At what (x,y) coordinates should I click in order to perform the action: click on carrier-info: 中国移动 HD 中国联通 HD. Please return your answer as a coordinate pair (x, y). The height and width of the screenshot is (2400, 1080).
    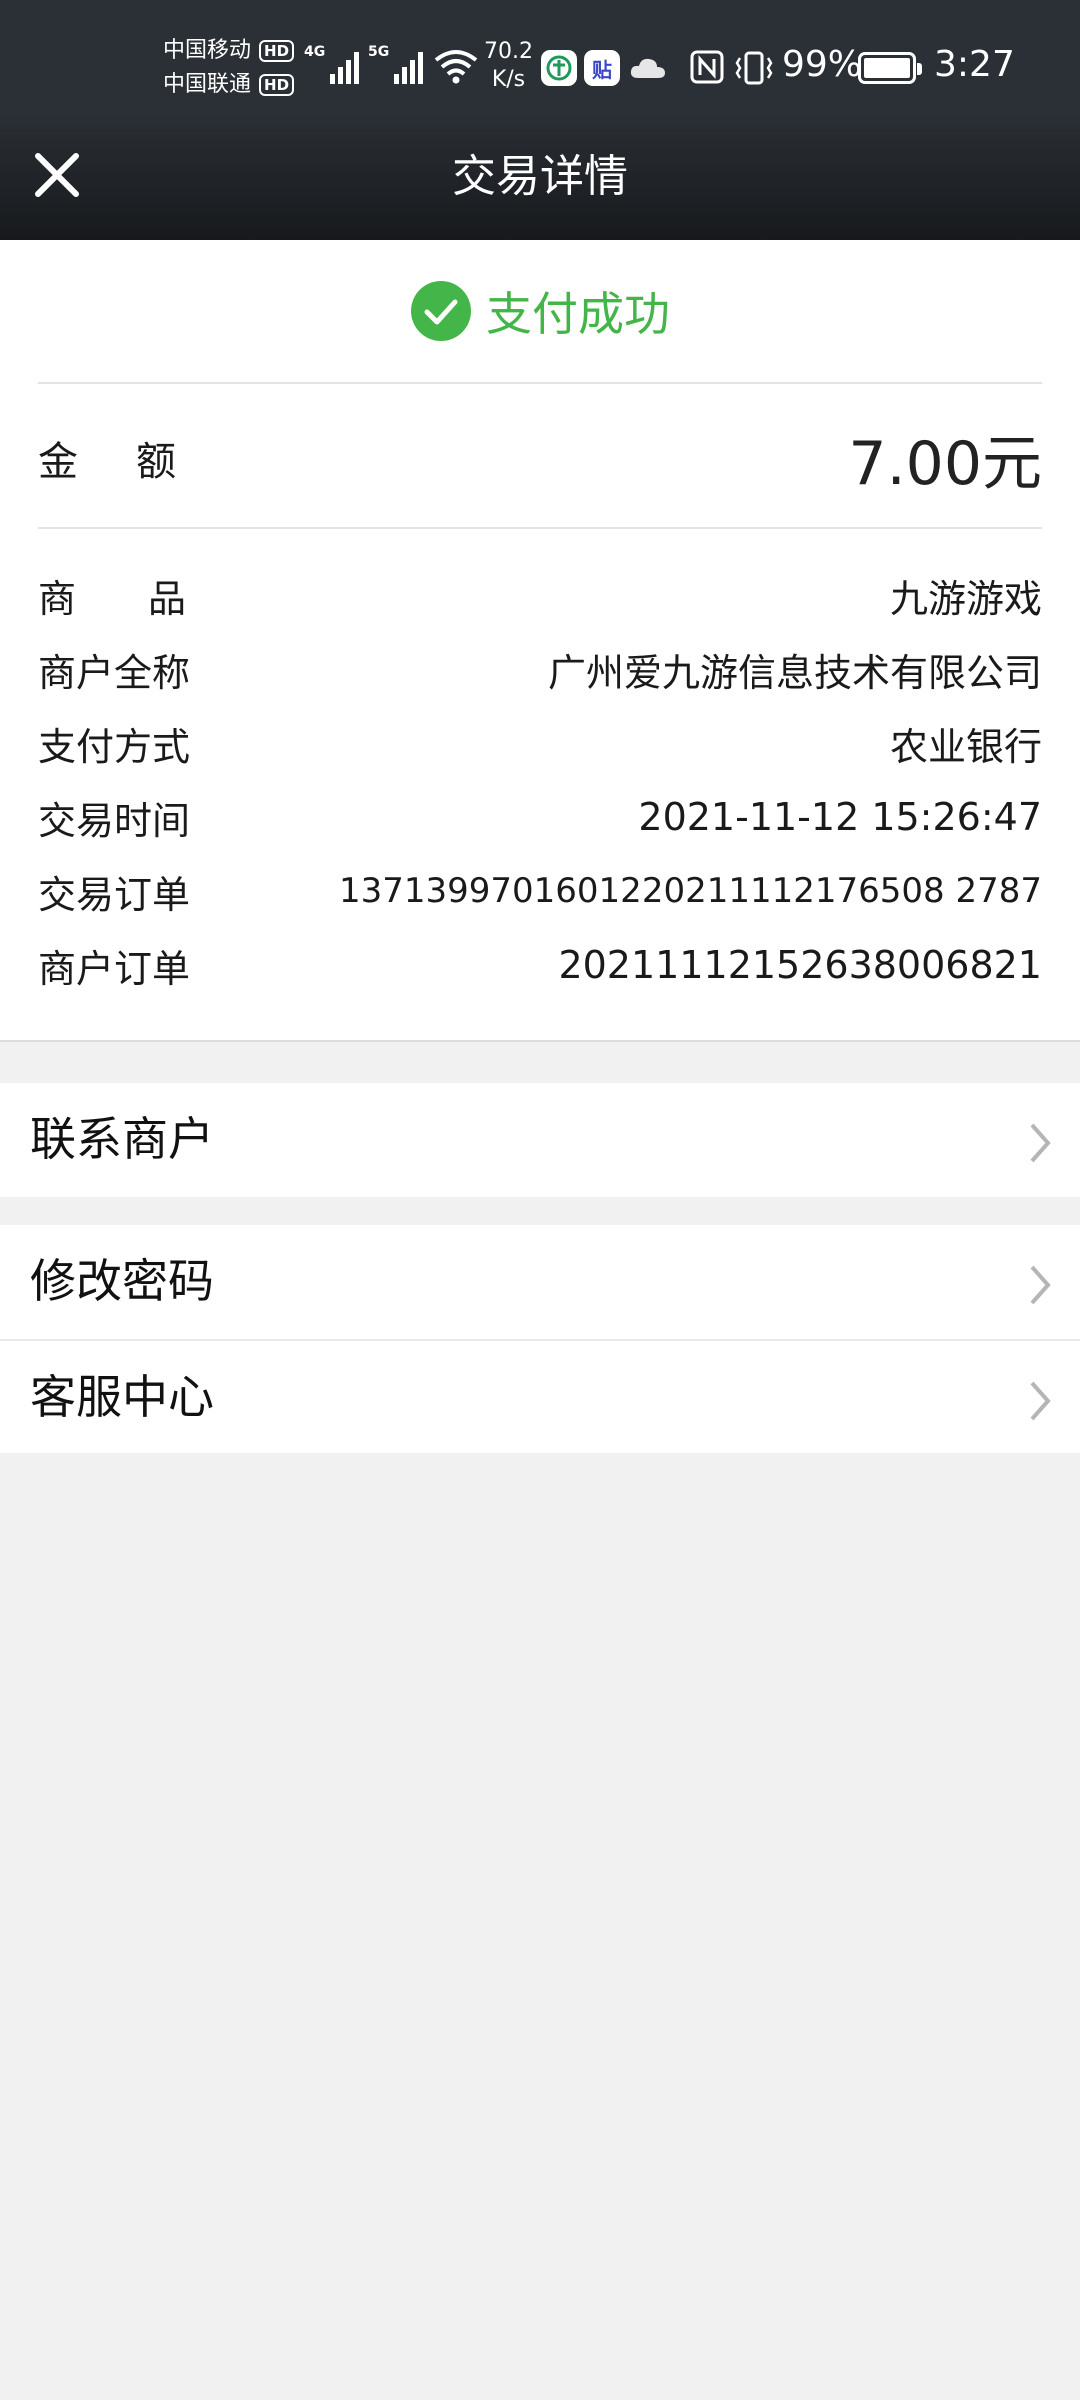
    Looking at the image, I should click on (229, 68).